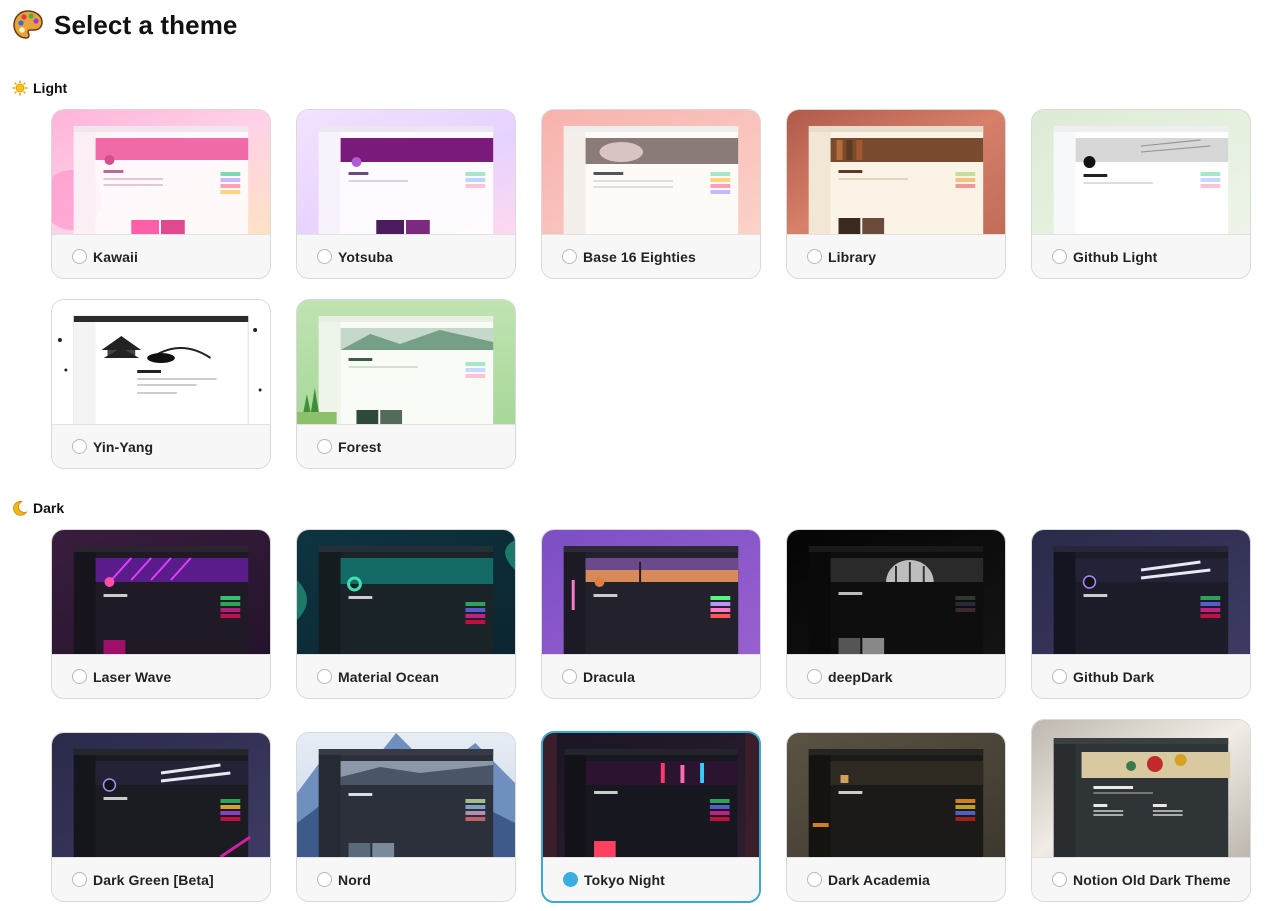  I want to click on section-light: Light, so click(39, 88).